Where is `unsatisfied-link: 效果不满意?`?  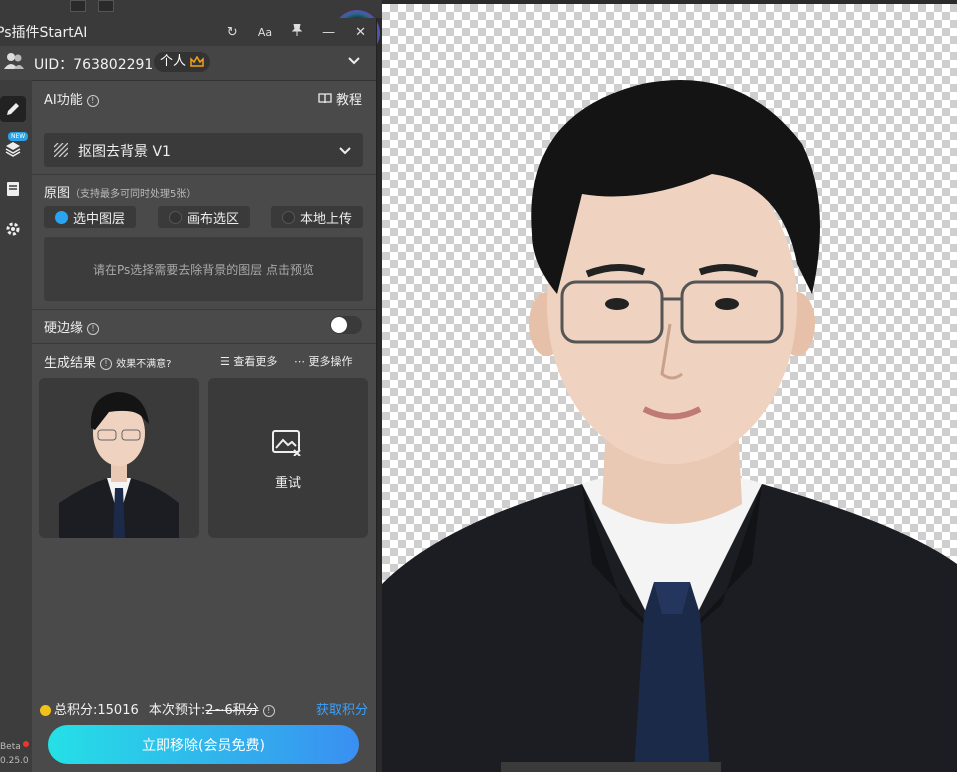
unsatisfied-link: 效果不满意? is located at coordinates (143, 364).